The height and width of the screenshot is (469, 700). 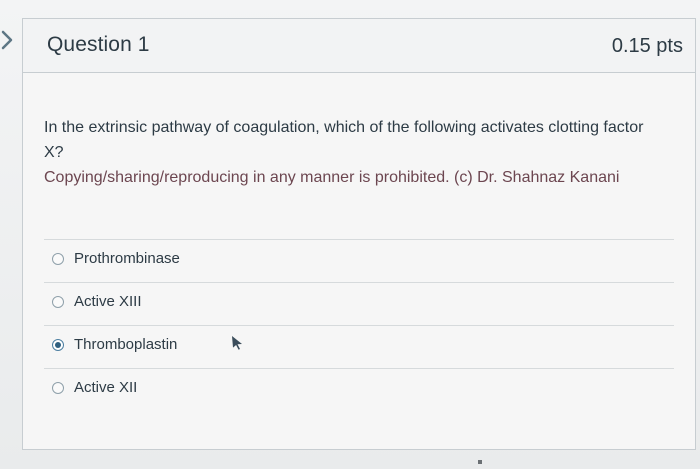 I want to click on answer-option-active-xiii: Active XIII, so click(x=359, y=303).